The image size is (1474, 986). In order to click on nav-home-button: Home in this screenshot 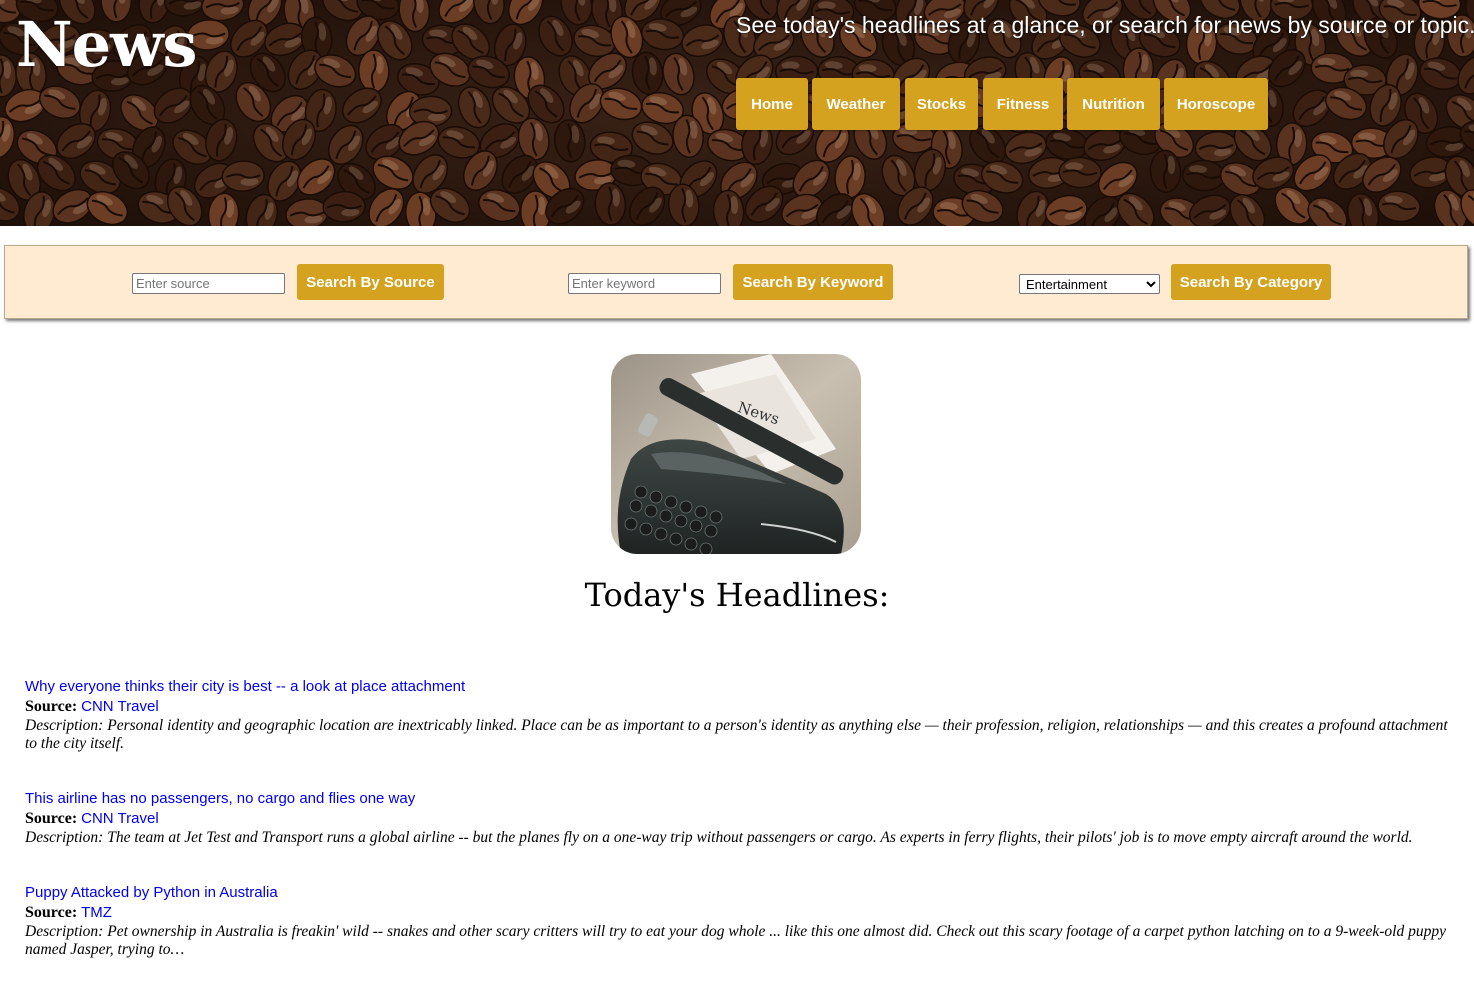, I will do `click(772, 104)`.